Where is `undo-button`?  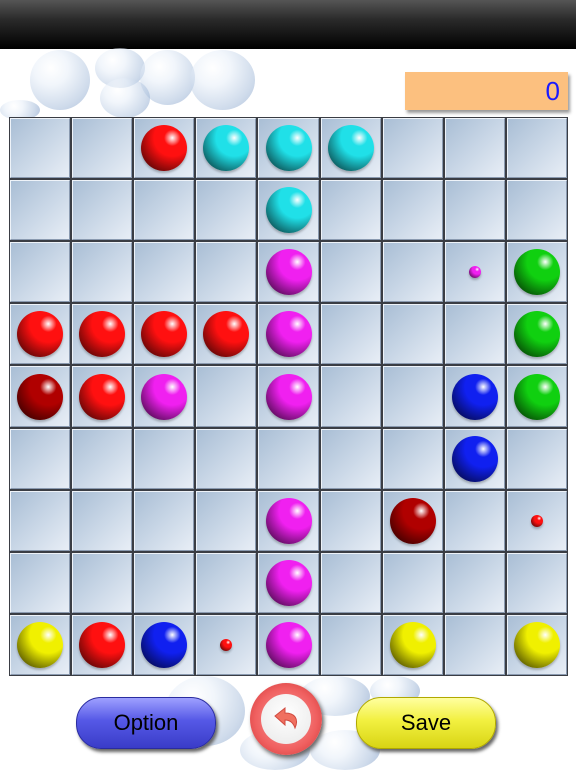 undo-button is located at coordinates (286, 719).